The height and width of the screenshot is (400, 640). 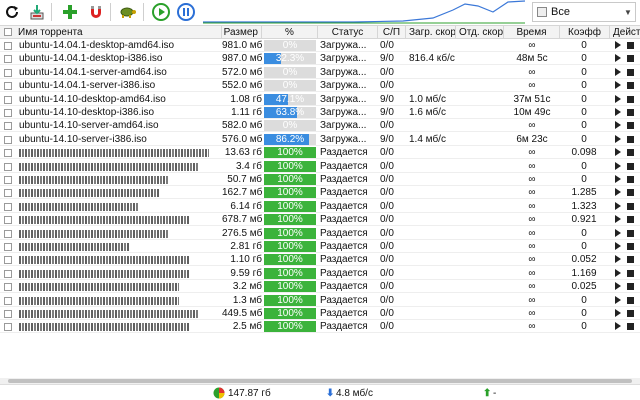 What do you see at coordinates (320, 179) in the screenshot?
I see `table-row: 50.7 мб 100% Раздается 0/0 ∞ 0` at bounding box center [320, 179].